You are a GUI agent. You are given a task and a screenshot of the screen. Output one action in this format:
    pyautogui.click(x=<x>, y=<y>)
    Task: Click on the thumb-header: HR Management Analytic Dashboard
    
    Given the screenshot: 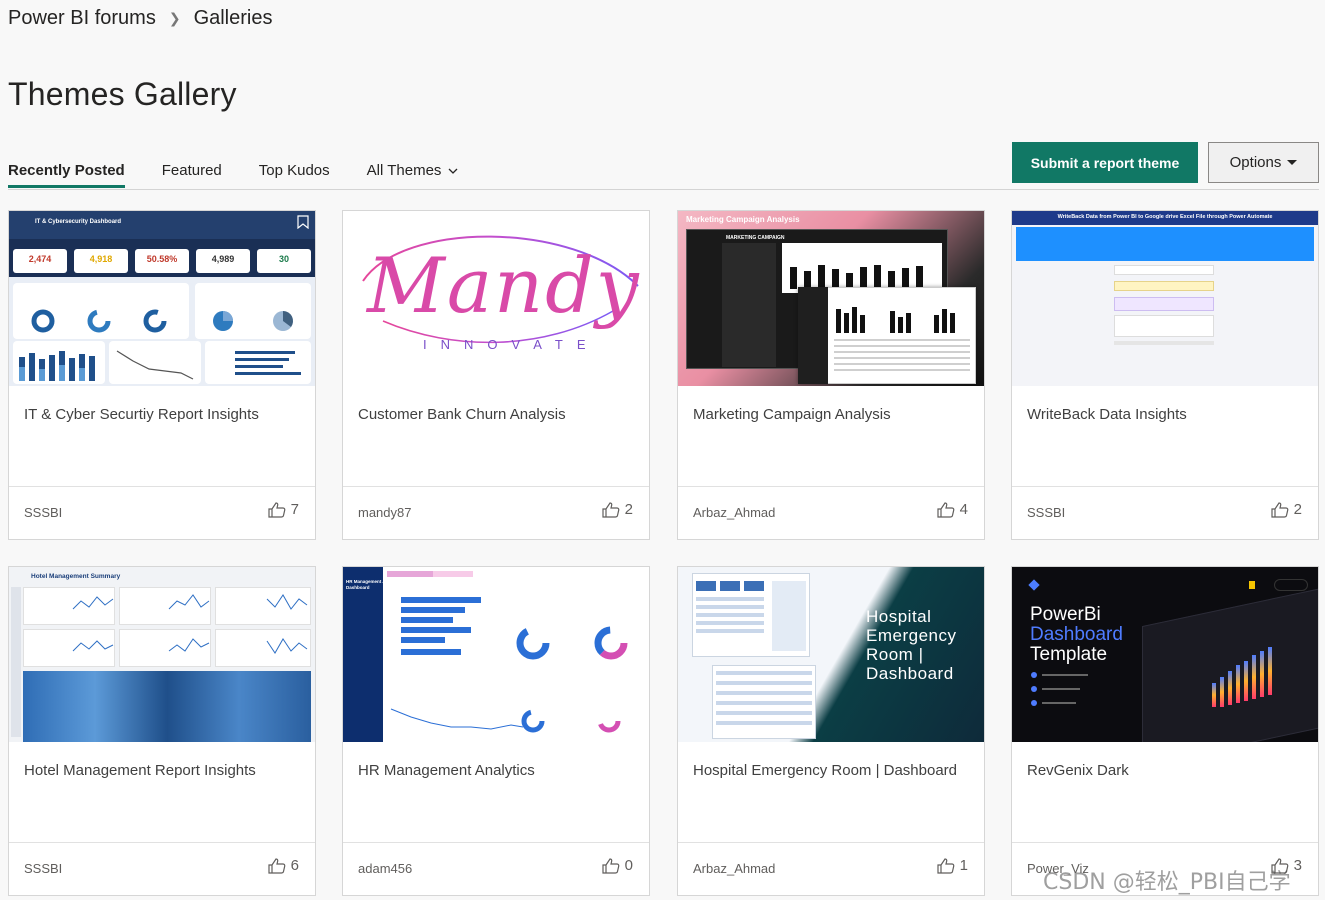 What is the action you would take?
    pyautogui.click(x=373, y=584)
    